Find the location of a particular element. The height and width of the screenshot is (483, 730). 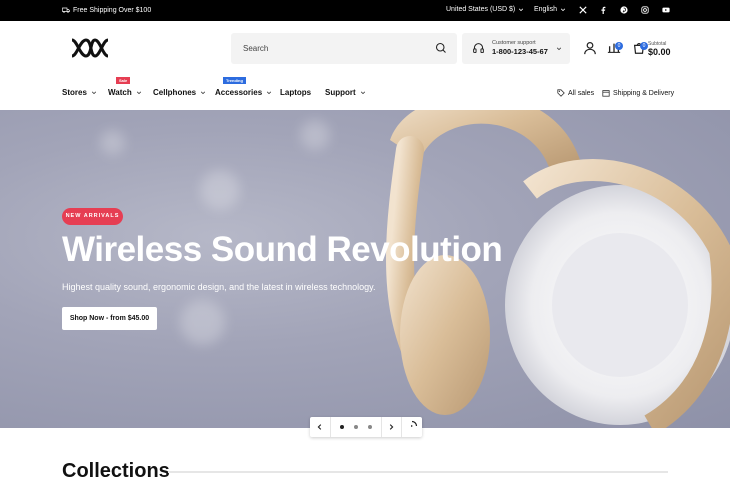

slider-controls is located at coordinates (366, 427).